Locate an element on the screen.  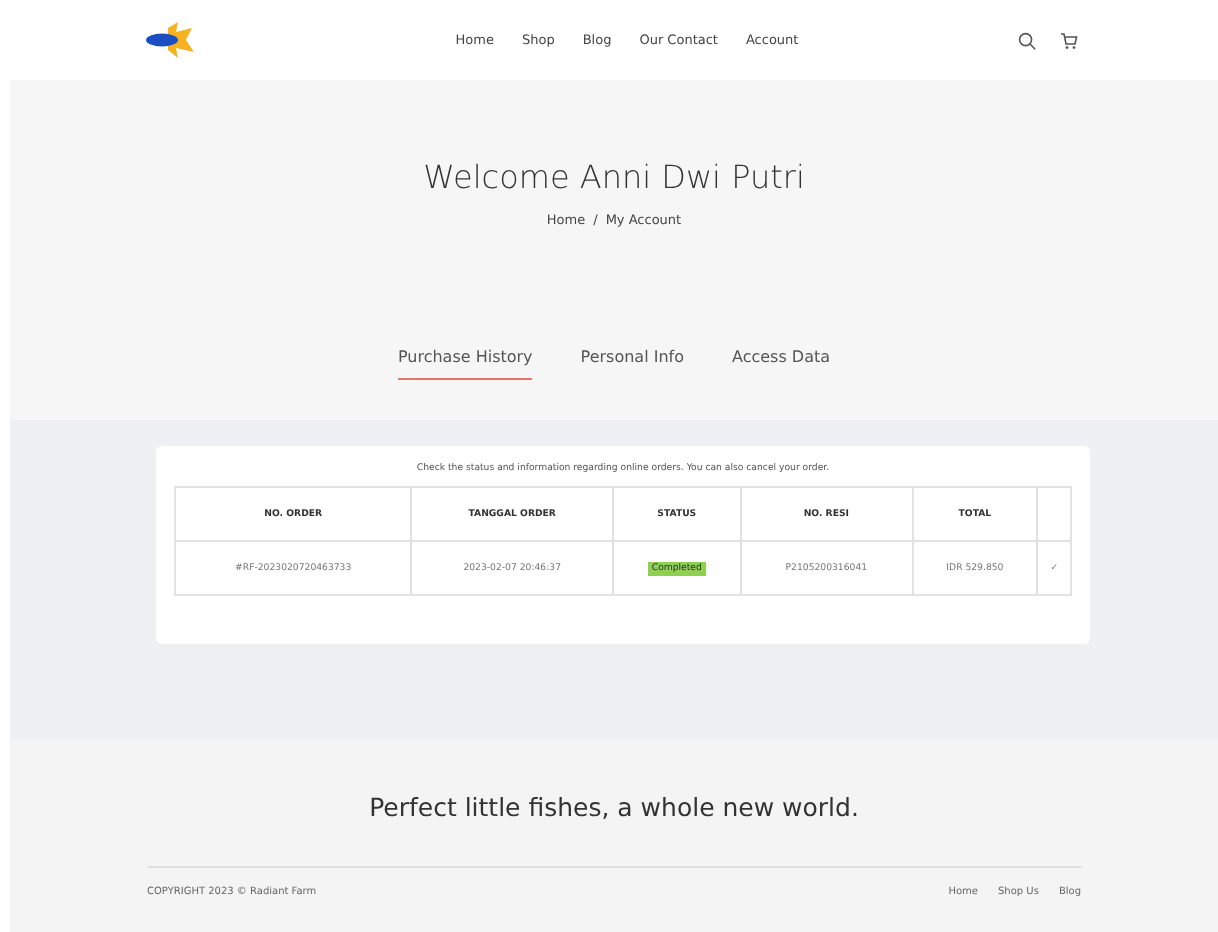
cart-icon is located at coordinates (1069, 40).